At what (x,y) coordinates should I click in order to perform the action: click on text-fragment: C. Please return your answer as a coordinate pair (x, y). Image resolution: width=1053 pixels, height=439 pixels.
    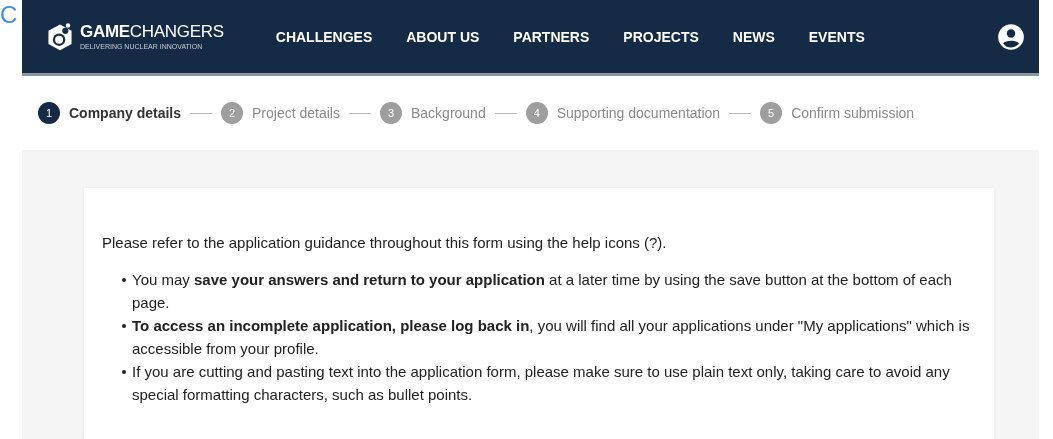
    Looking at the image, I should click on (9, 15).